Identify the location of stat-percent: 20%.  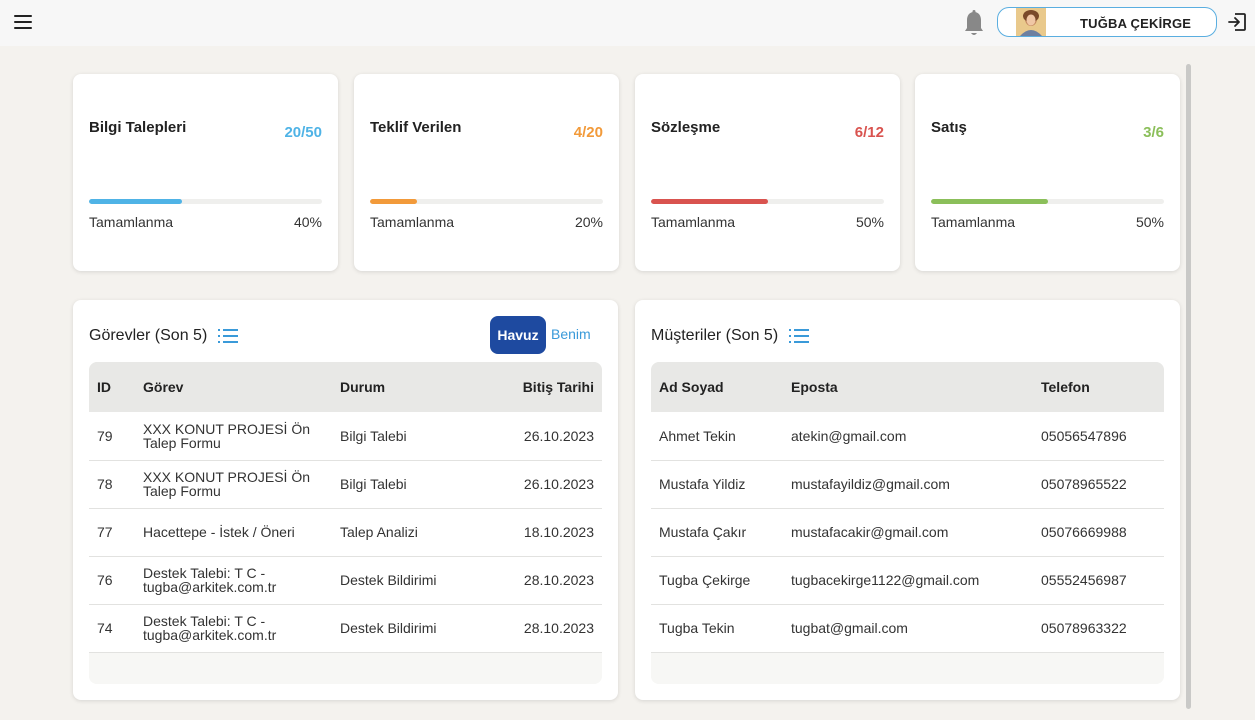
(588, 222).